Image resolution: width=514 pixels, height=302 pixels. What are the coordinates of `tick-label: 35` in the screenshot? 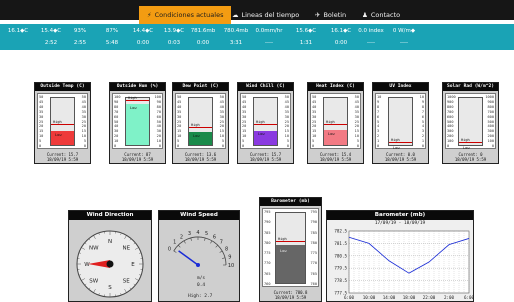 It's located at (244, 111).